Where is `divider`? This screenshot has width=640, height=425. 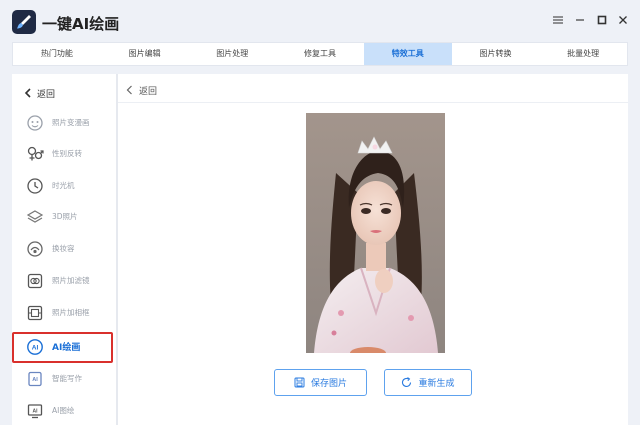
divider is located at coordinates (373, 102).